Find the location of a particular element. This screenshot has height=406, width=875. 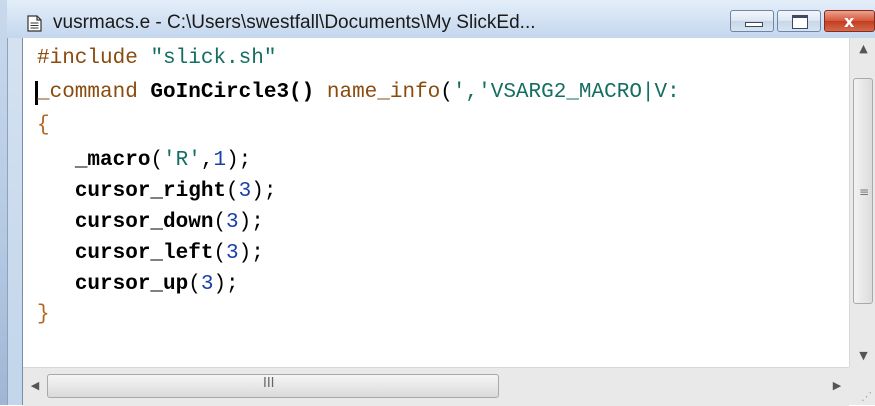

identifier: GoInCircle3() is located at coordinates (226, 92).